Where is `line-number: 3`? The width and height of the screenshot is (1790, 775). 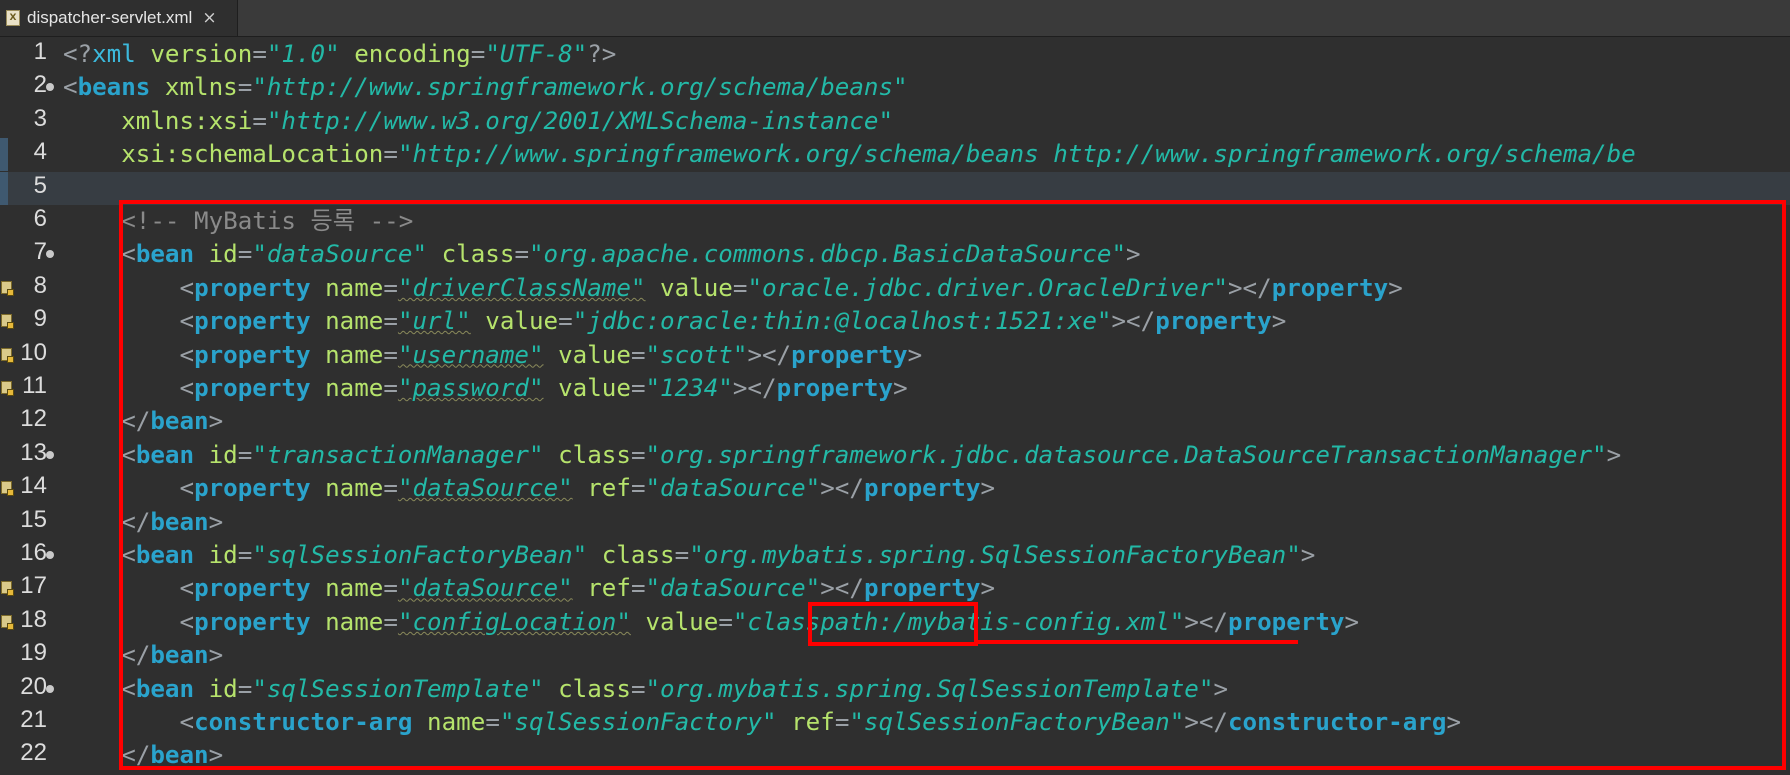 line-number: 3 is located at coordinates (40, 118).